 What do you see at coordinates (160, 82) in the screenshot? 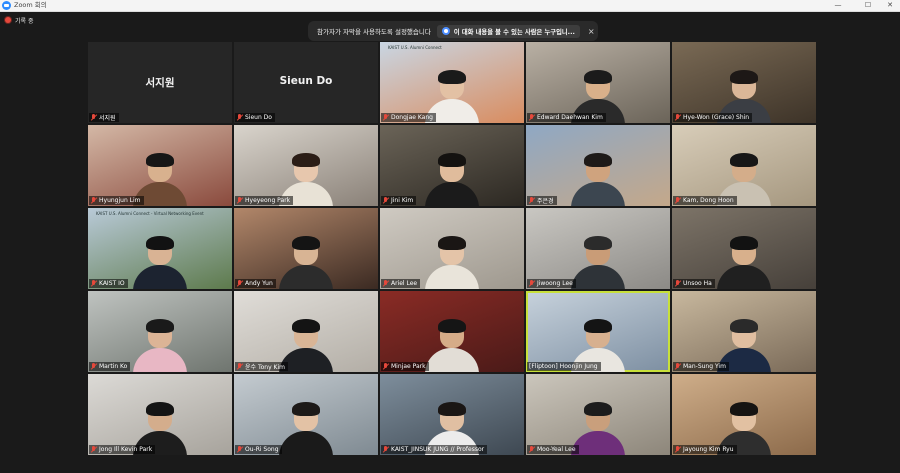
I see `participant-tile: 서지원 서지원` at bounding box center [160, 82].